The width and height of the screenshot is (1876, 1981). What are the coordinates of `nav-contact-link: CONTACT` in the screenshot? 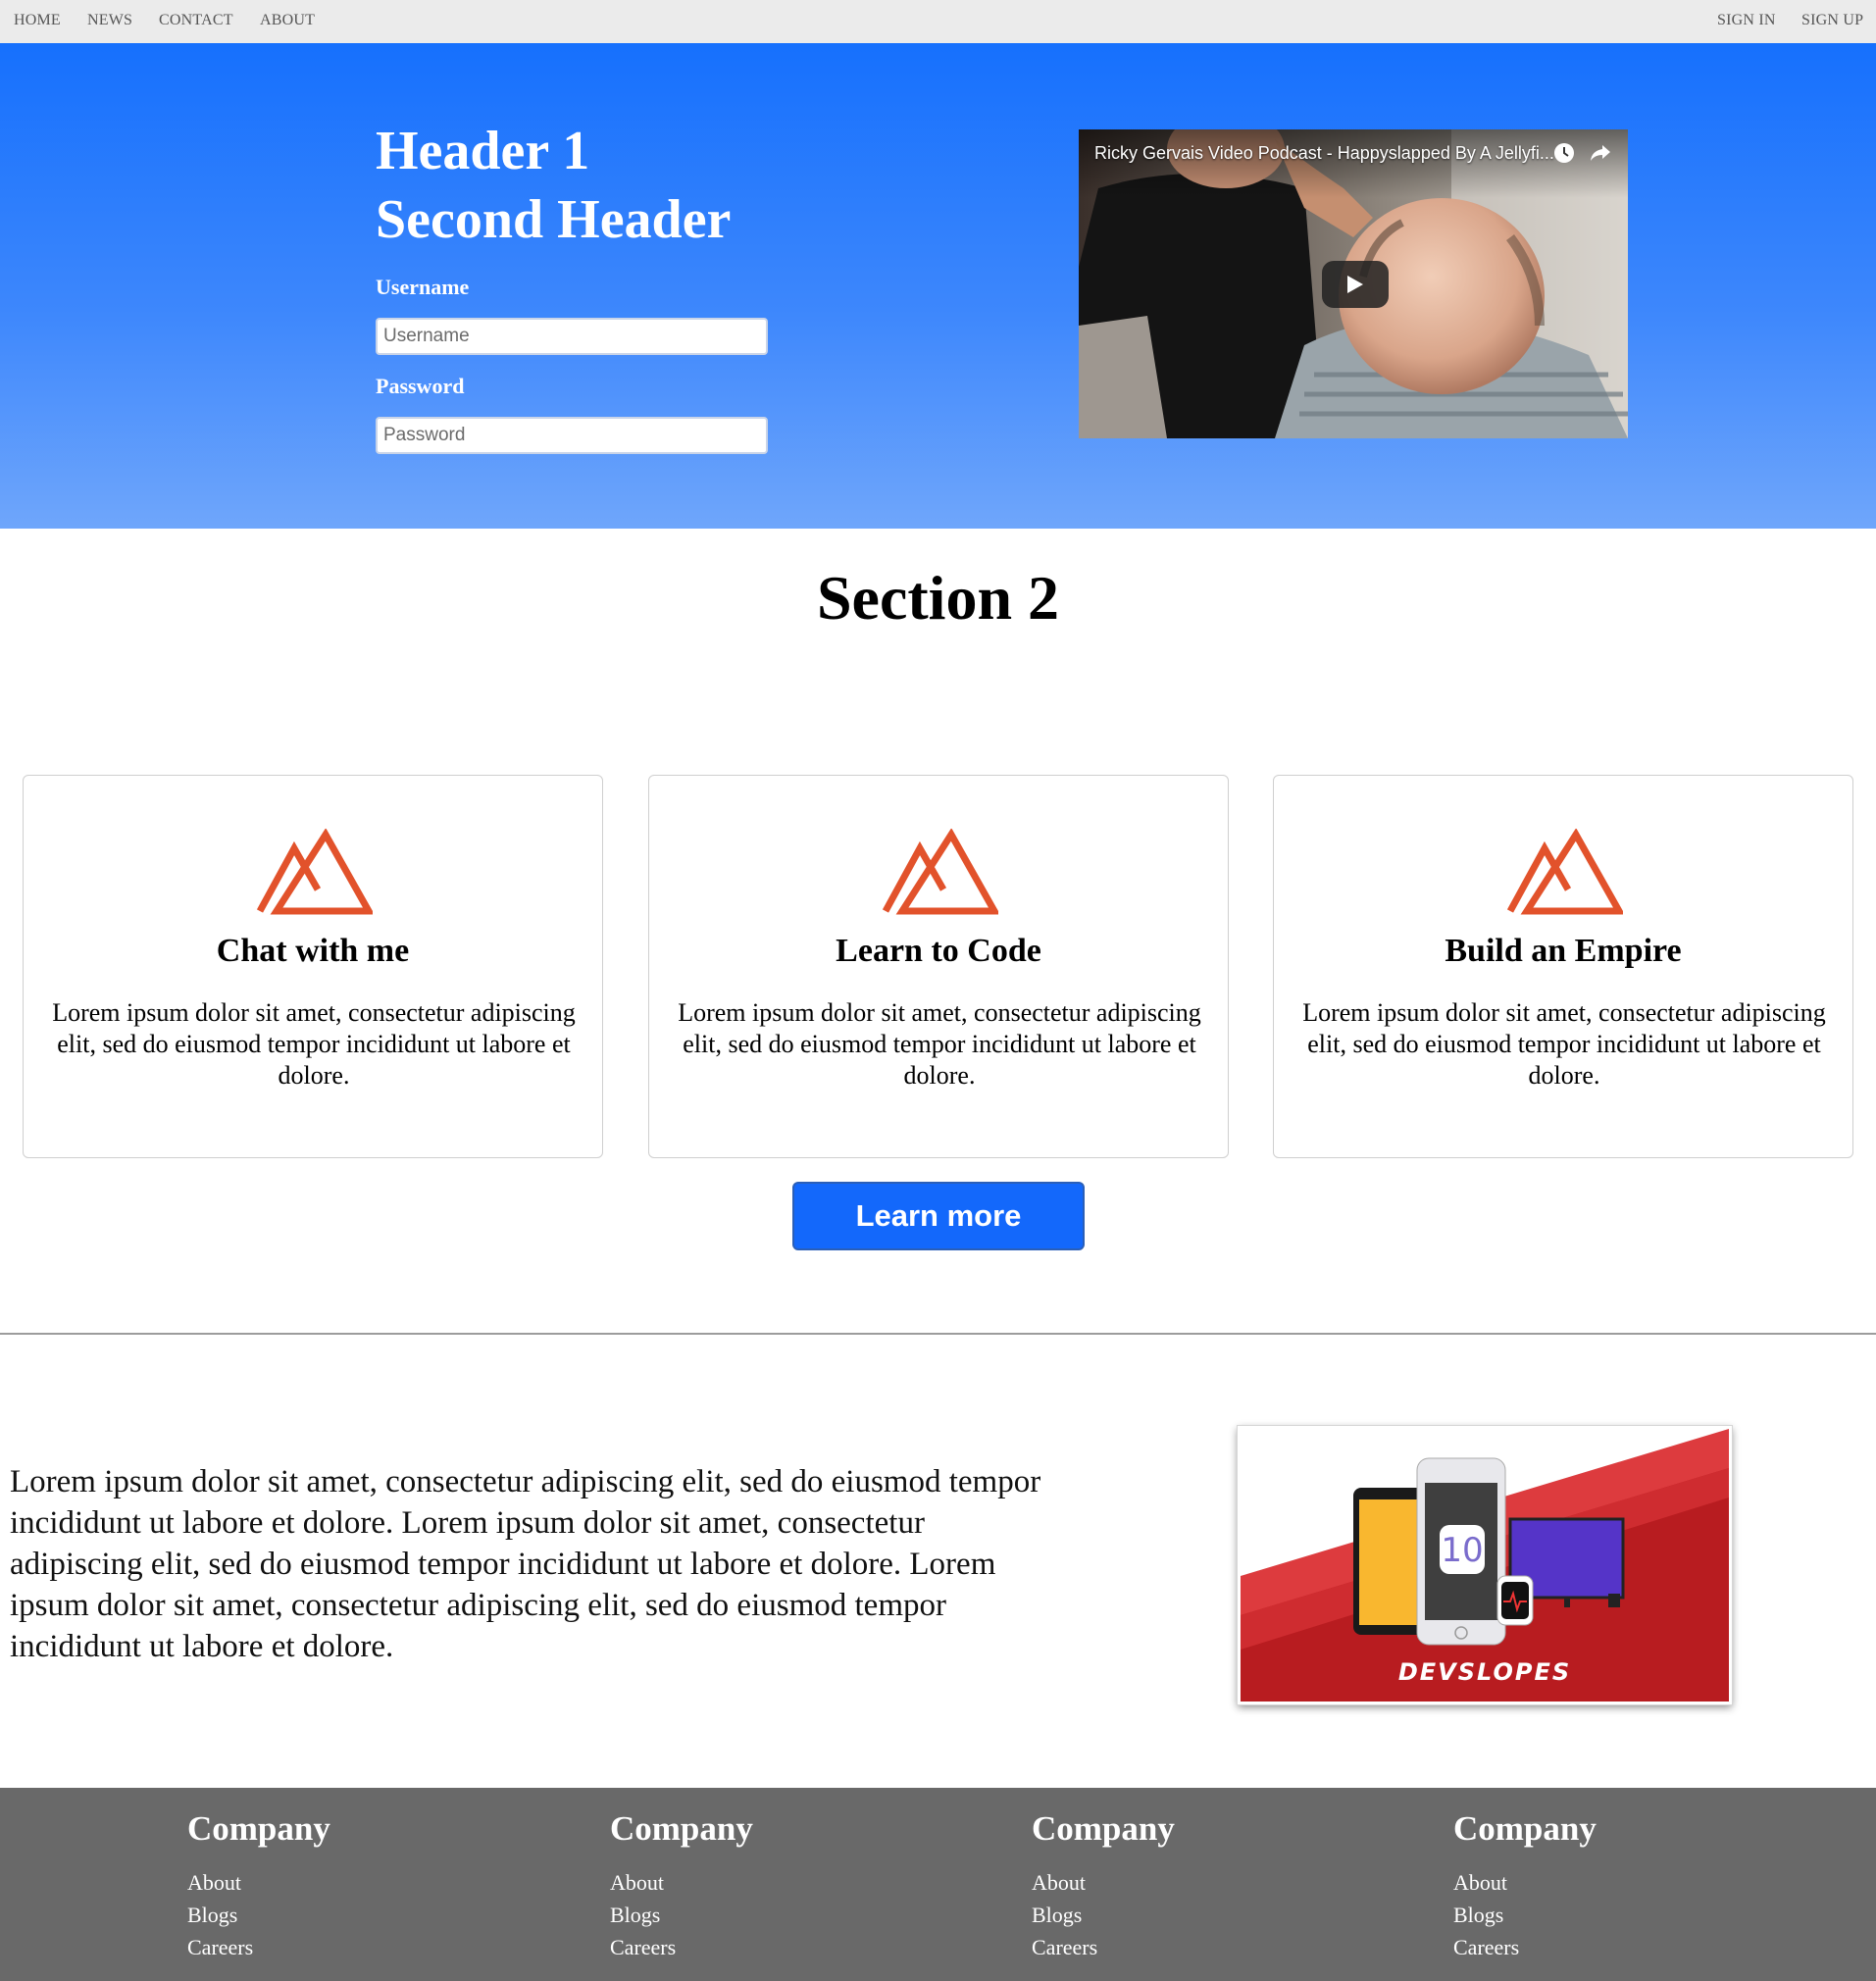 It's located at (196, 21).